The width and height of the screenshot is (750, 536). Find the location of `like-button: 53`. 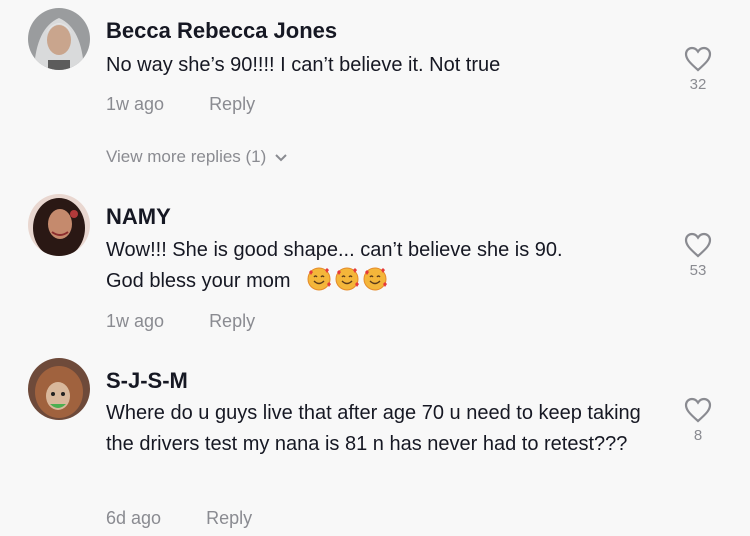

like-button: 53 is located at coordinates (698, 255).